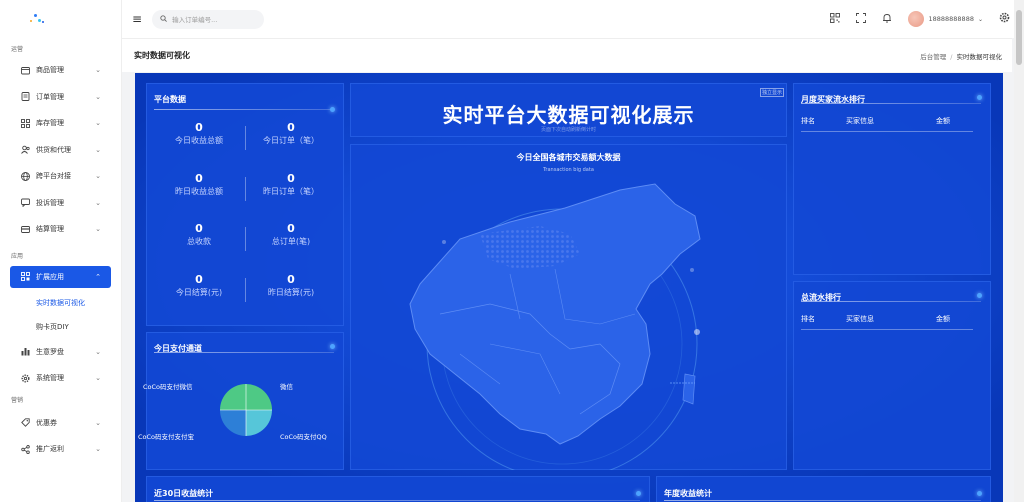  I want to click on stat-today-revenue: 0 今日收益总额, so click(199, 133).